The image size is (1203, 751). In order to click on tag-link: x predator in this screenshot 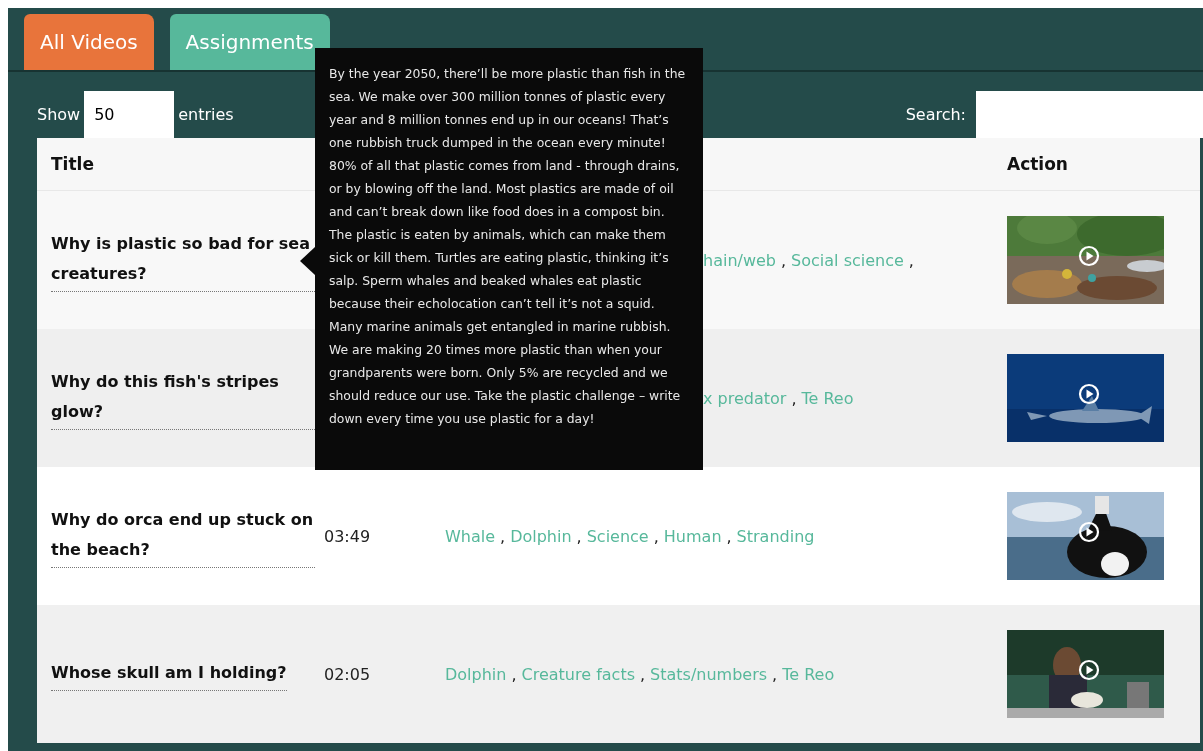, I will do `click(745, 398)`.